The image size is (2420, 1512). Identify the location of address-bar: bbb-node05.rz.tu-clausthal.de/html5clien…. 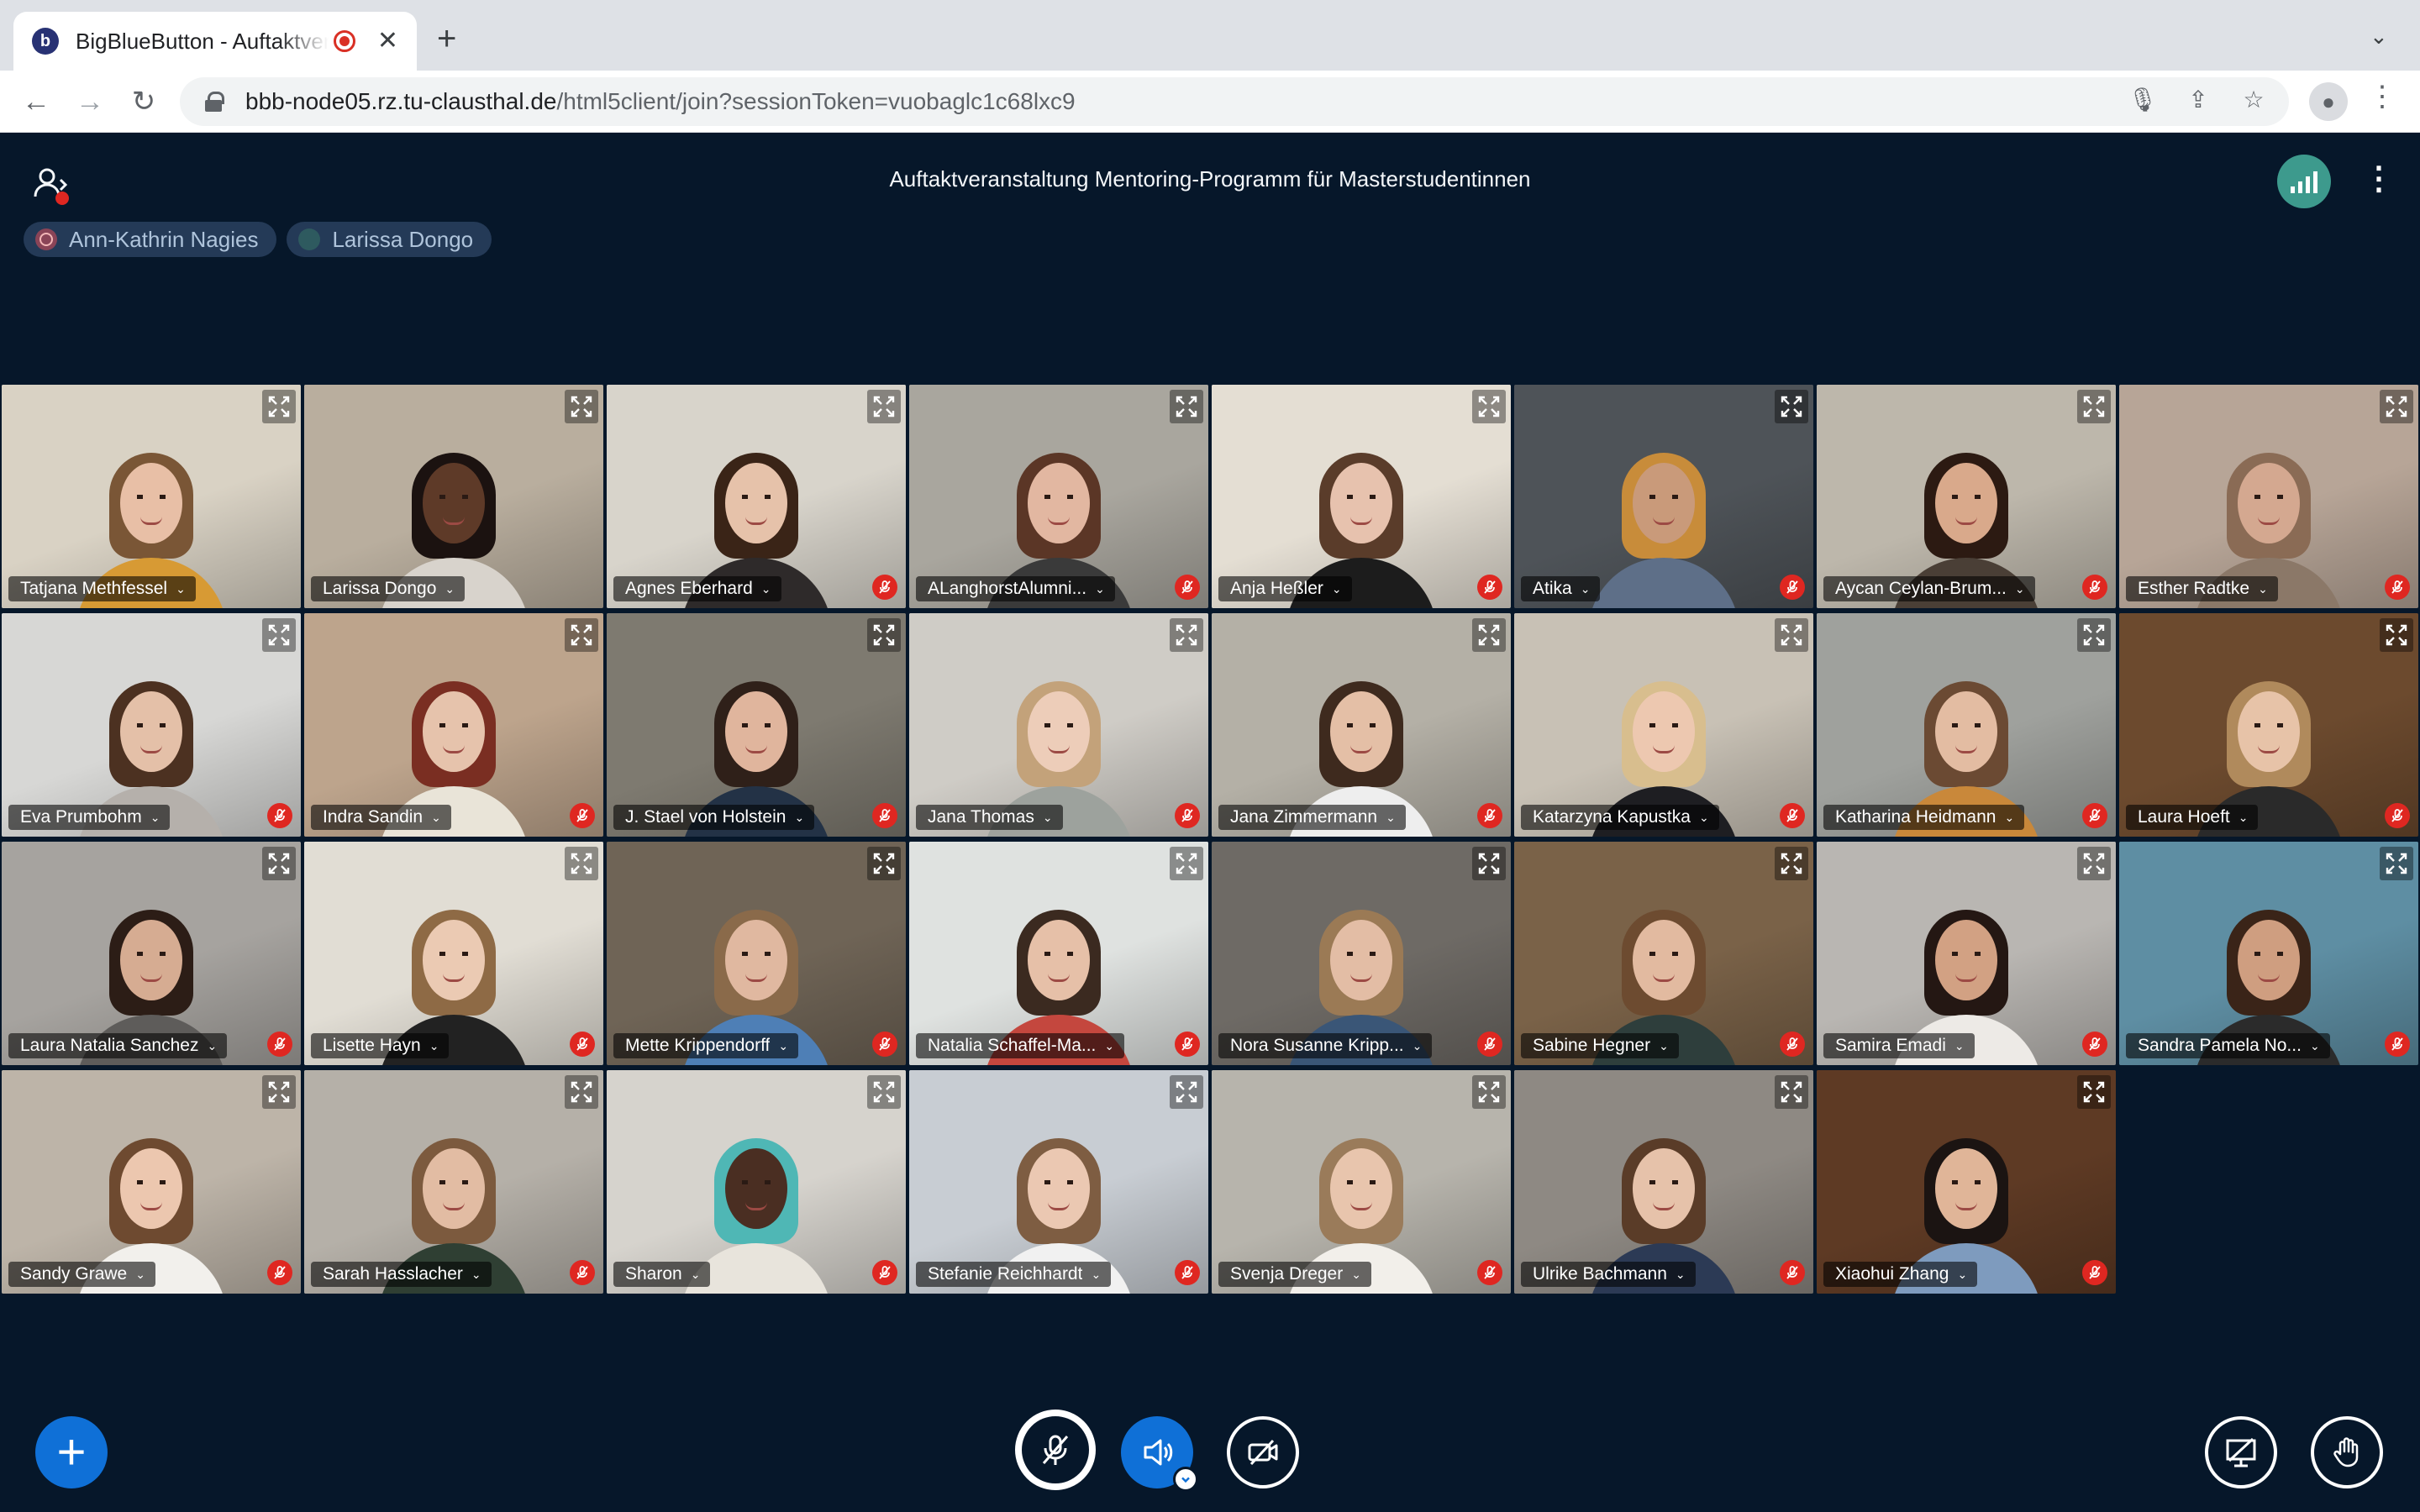
(1234, 101).